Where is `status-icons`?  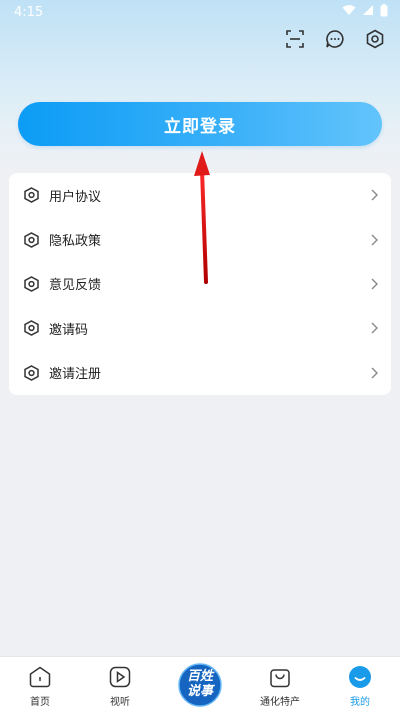 status-icons is located at coordinates (365, 12).